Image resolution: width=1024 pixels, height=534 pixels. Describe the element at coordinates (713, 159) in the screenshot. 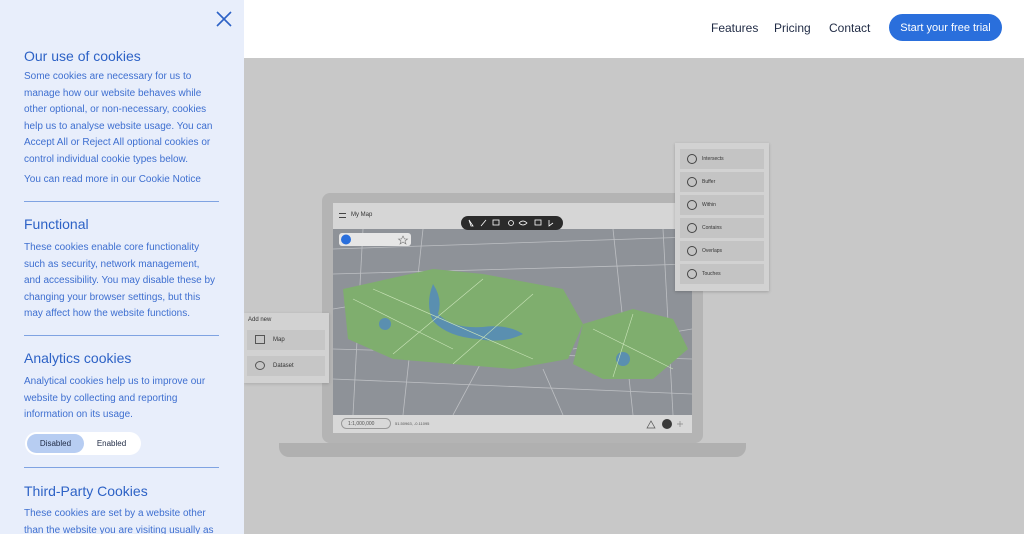

I see `tool-intersects-label: Intersects` at that location.